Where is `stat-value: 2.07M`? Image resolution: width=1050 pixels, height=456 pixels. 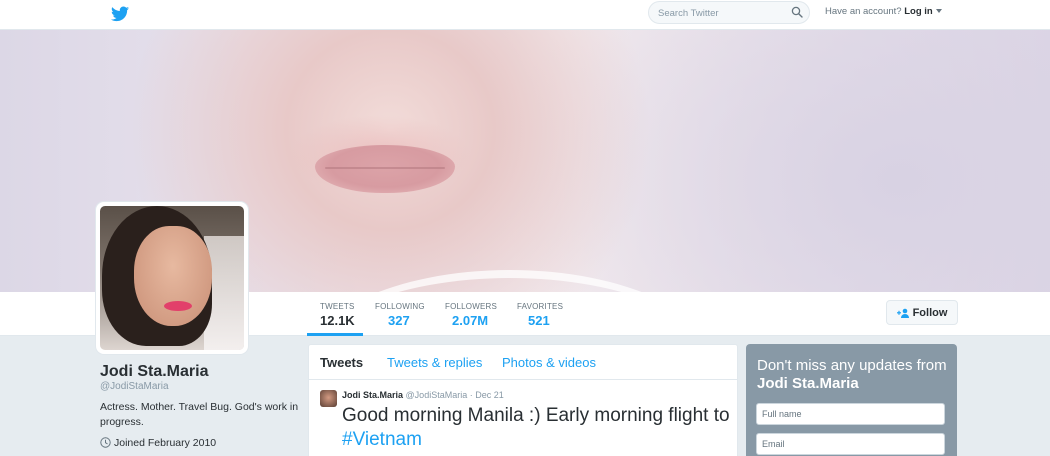 stat-value: 2.07M is located at coordinates (470, 320).